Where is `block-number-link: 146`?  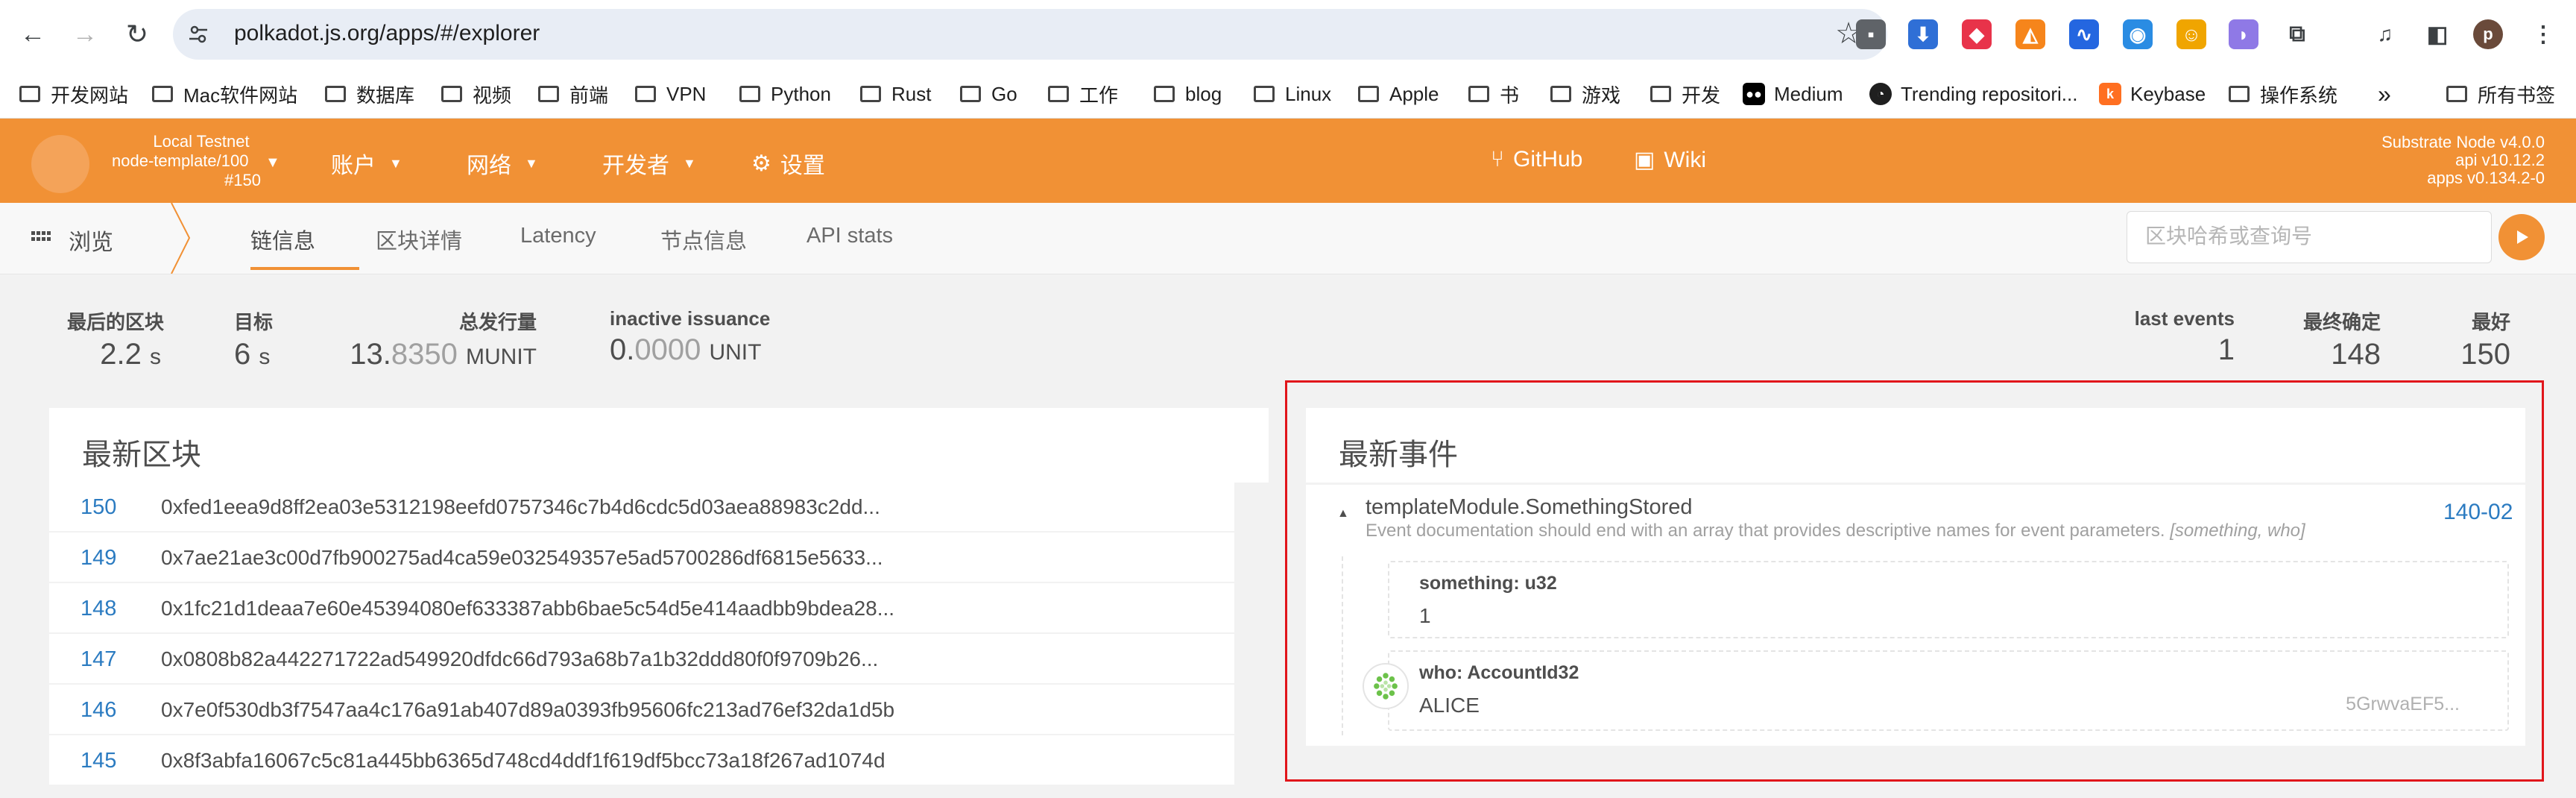
block-number-link: 146 is located at coordinates (98, 710).